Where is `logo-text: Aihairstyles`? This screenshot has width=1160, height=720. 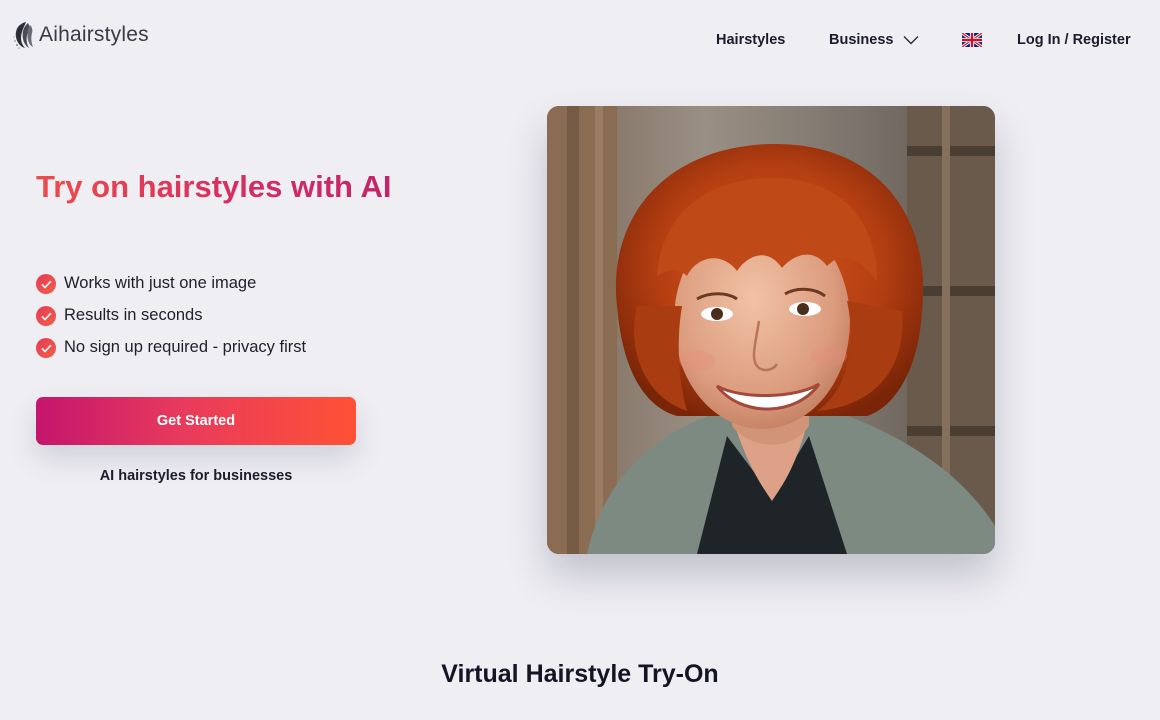
logo-text: Aihairstyles is located at coordinates (94, 34).